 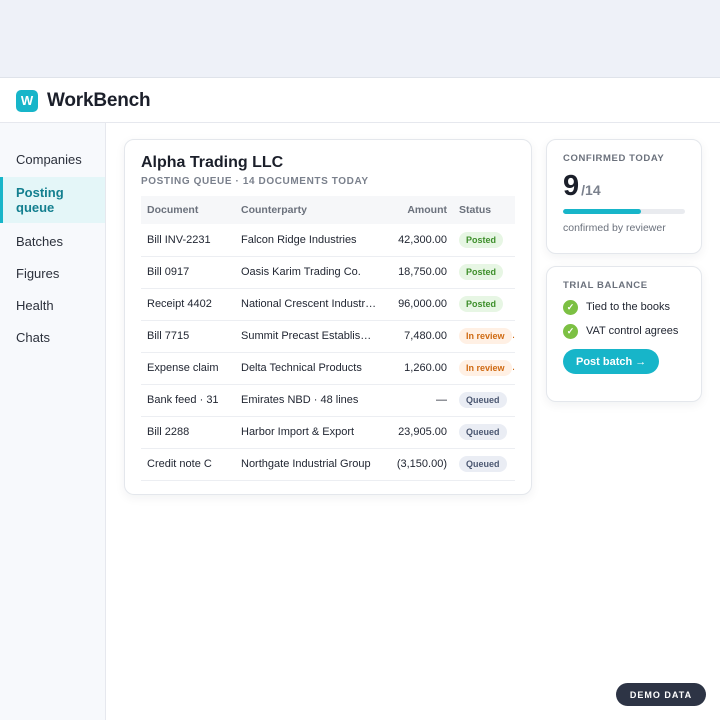 What do you see at coordinates (52, 159) in the screenshot?
I see `sidebar-item-companies: Companies` at bounding box center [52, 159].